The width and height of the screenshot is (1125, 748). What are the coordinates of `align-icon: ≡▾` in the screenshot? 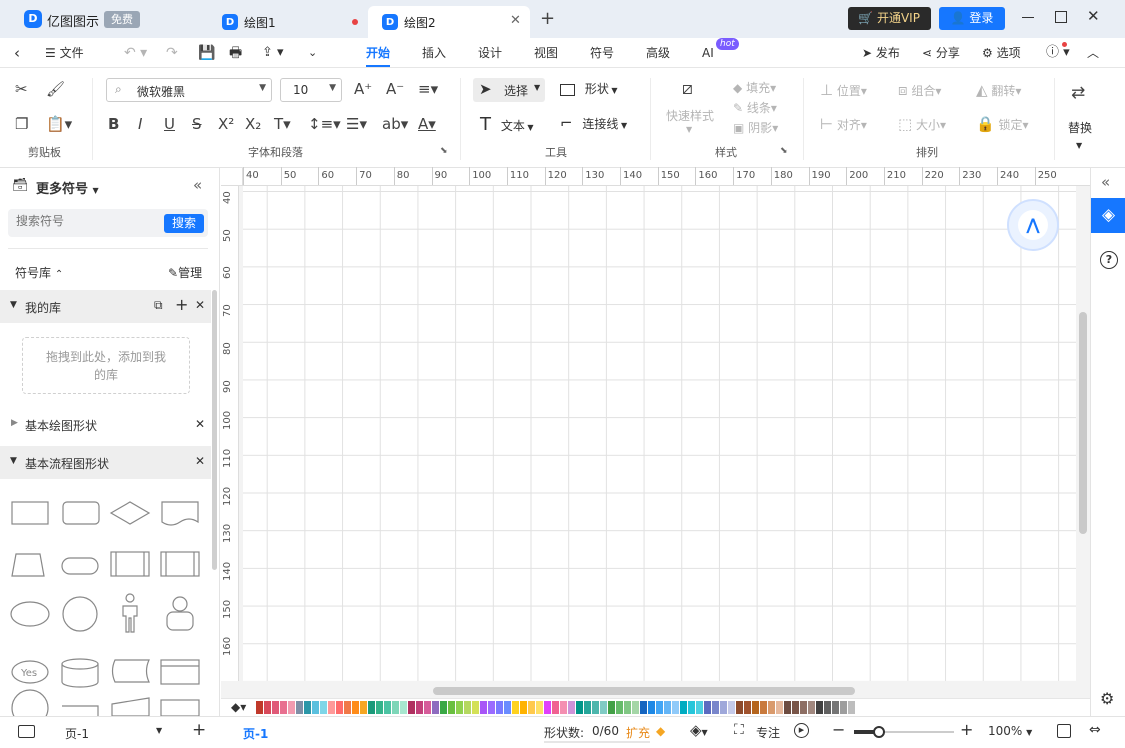 It's located at (428, 89).